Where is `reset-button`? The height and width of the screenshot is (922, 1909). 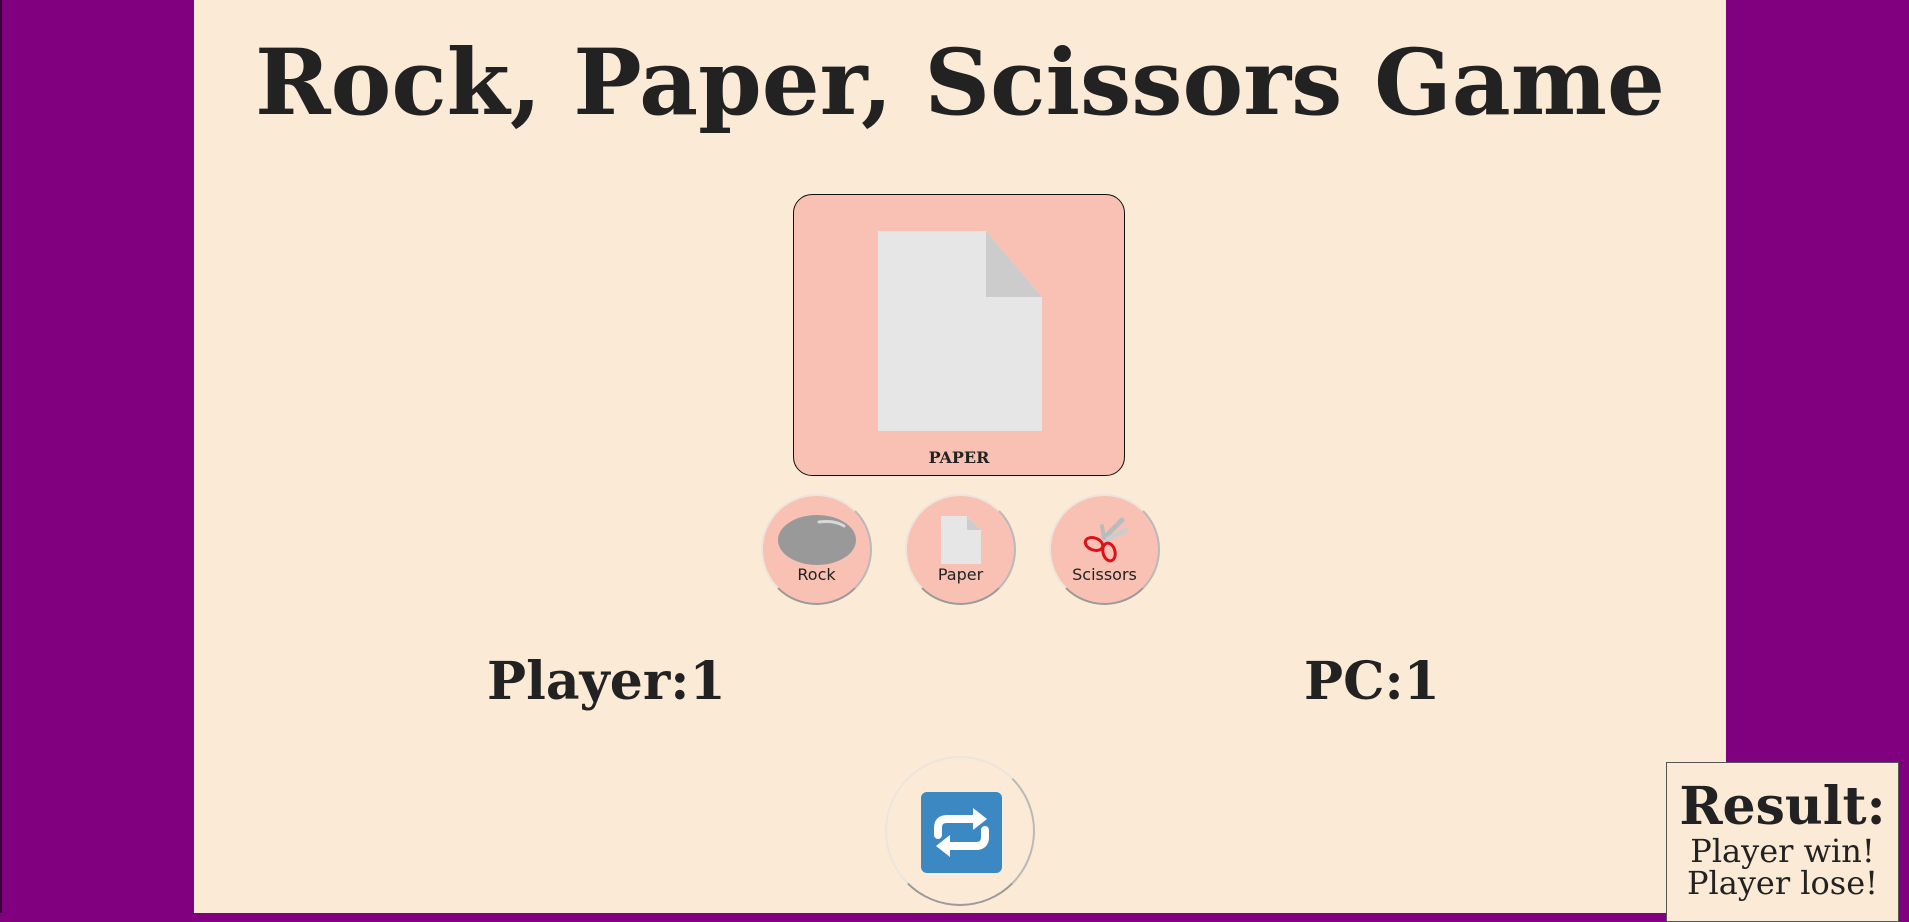 reset-button is located at coordinates (960, 831).